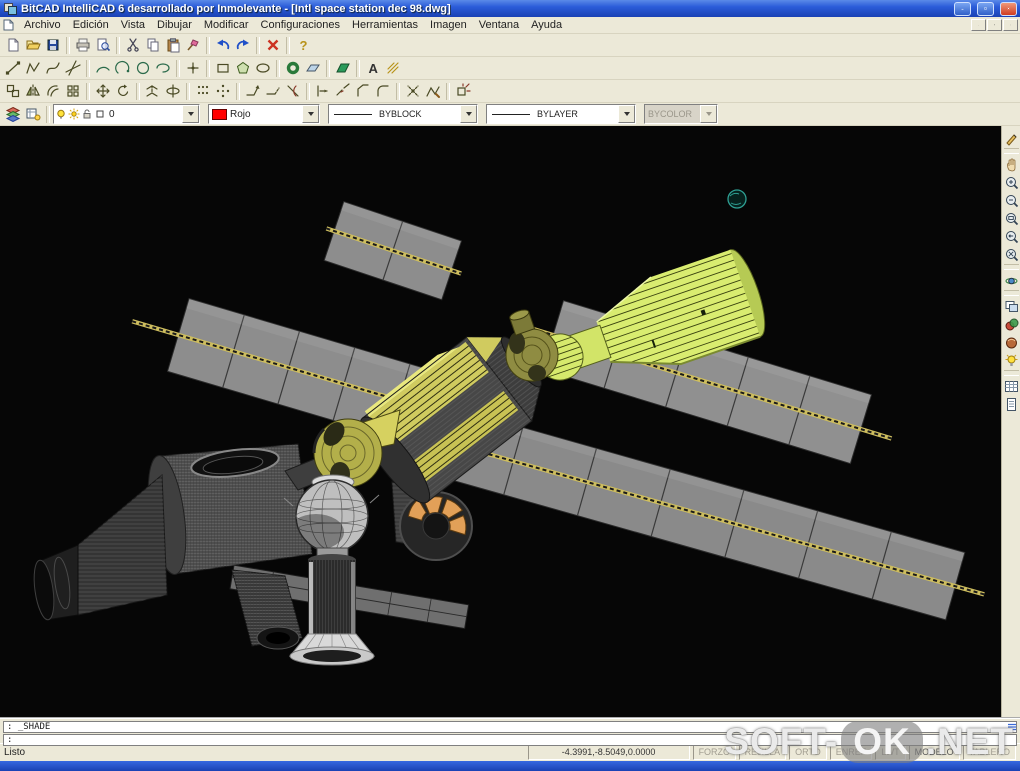  Describe the element at coordinates (323, 91) in the screenshot. I see `extend-tool` at that location.